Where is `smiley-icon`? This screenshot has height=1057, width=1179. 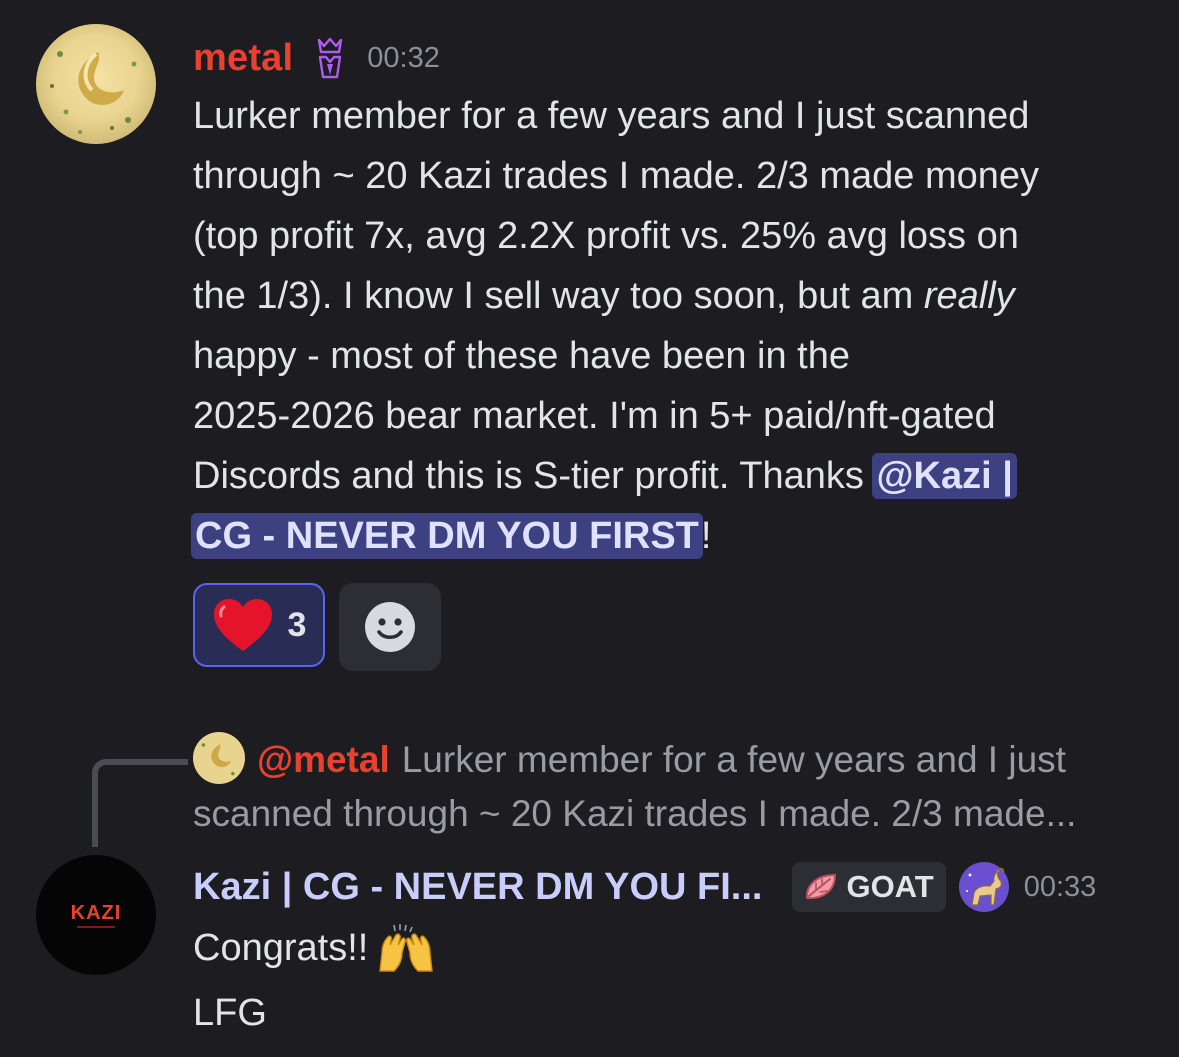 smiley-icon is located at coordinates (390, 627).